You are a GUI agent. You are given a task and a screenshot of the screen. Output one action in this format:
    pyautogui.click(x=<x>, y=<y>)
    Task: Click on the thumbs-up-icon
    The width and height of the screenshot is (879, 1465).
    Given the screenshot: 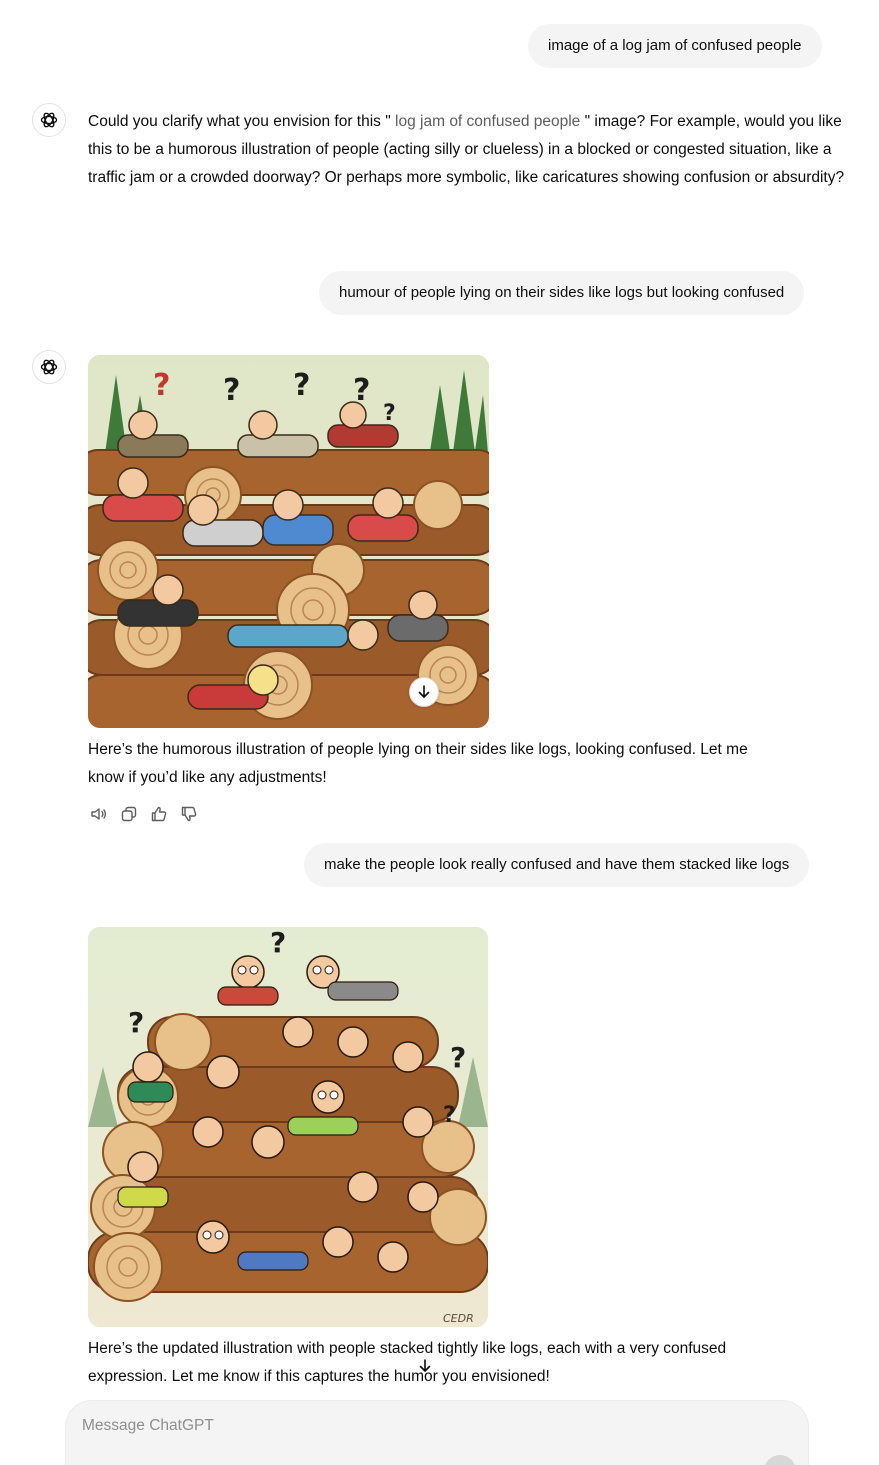 What is the action you would take?
    pyautogui.click(x=159, y=814)
    